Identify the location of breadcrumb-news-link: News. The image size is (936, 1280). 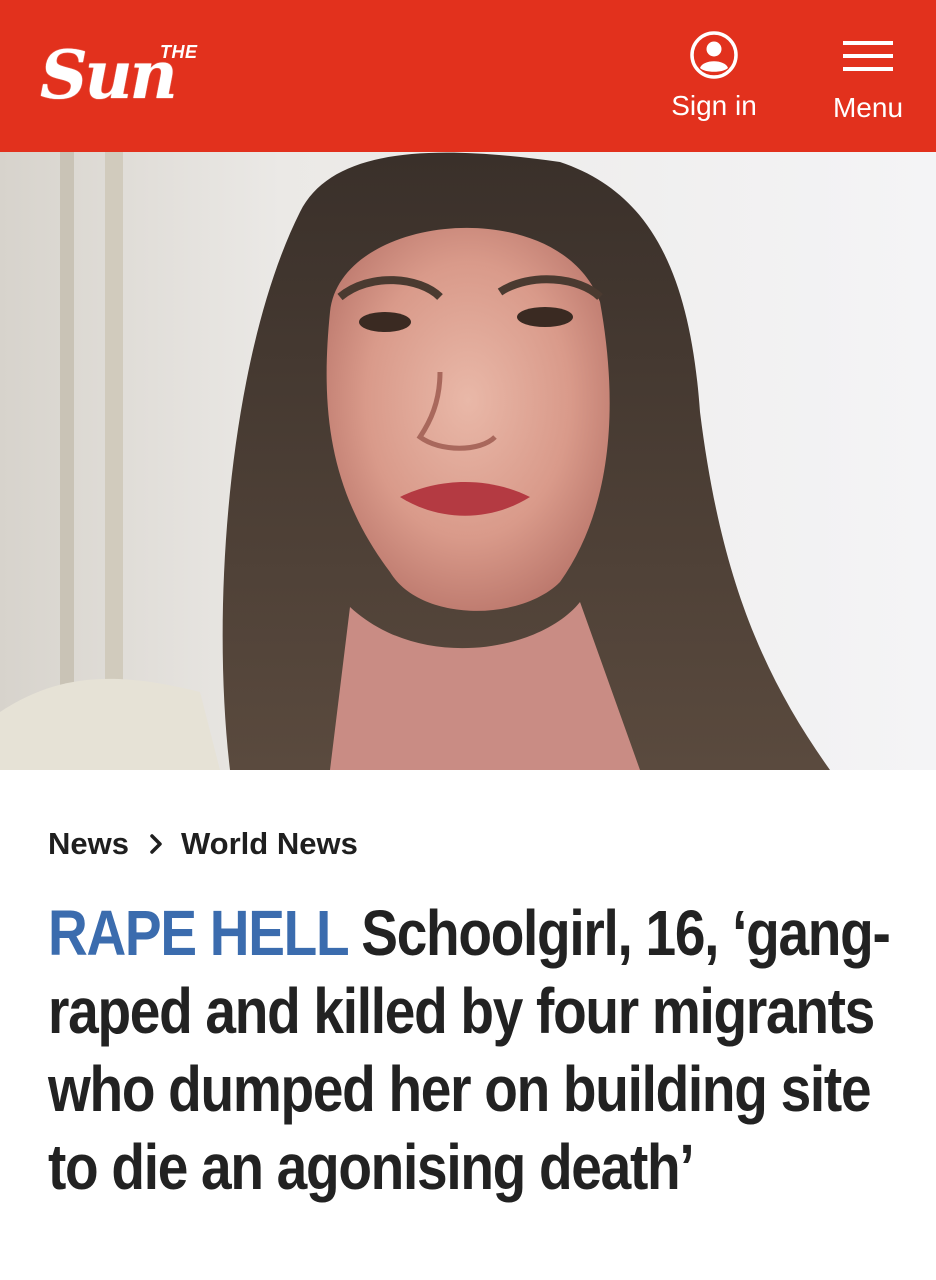
(88, 844).